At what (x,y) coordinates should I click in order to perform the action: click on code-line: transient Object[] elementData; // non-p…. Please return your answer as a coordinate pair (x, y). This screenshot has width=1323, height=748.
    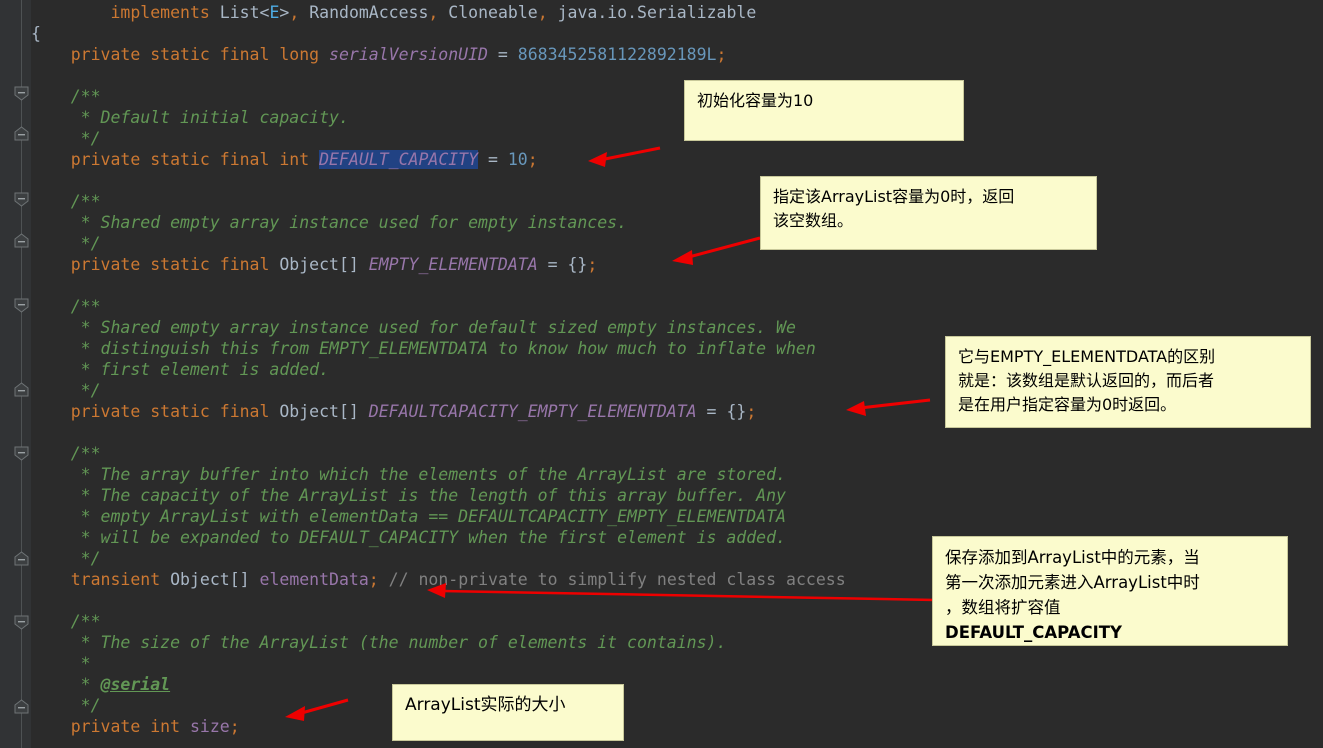
    Looking at the image, I should click on (438, 579).